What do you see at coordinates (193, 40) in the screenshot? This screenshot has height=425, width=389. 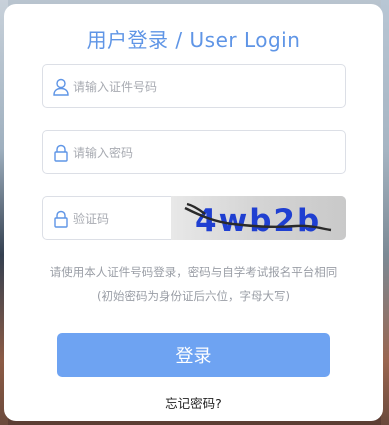 I see `page-title: 用户登录 / User Login` at bounding box center [193, 40].